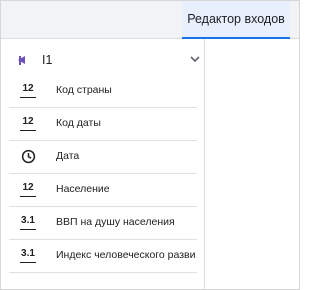 Image resolution: width=320 pixels, height=290 pixels. What do you see at coordinates (47, 60) in the screenshot?
I see `group-title: I1` at bounding box center [47, 60].